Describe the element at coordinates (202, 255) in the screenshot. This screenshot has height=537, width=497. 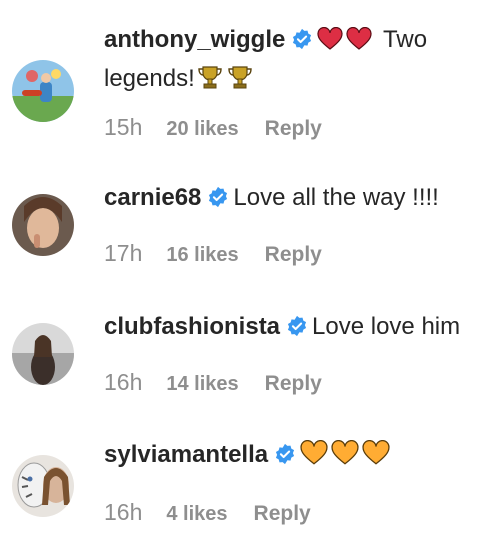
I see `likes-count: 16 likes` at that location.